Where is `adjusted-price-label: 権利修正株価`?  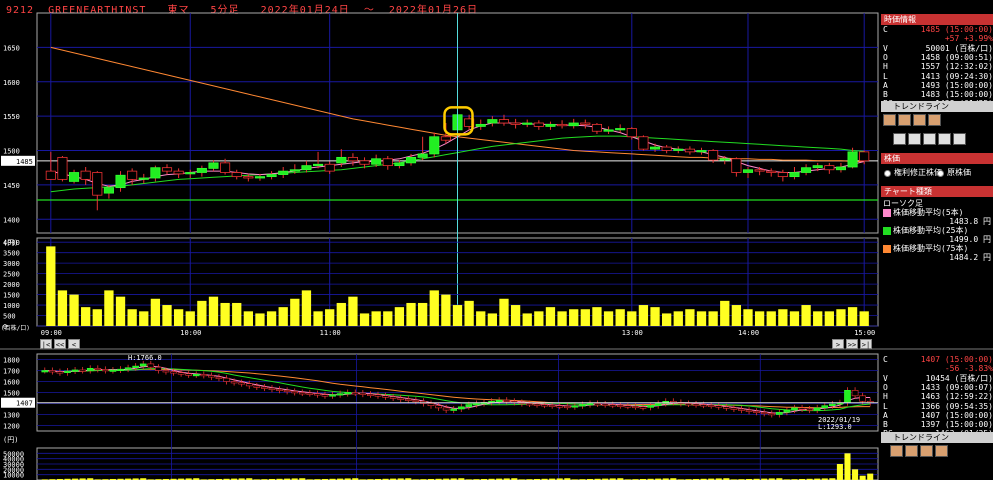 adjusted-price-label: 権利修正株価 is located at coordinates (918, 172).